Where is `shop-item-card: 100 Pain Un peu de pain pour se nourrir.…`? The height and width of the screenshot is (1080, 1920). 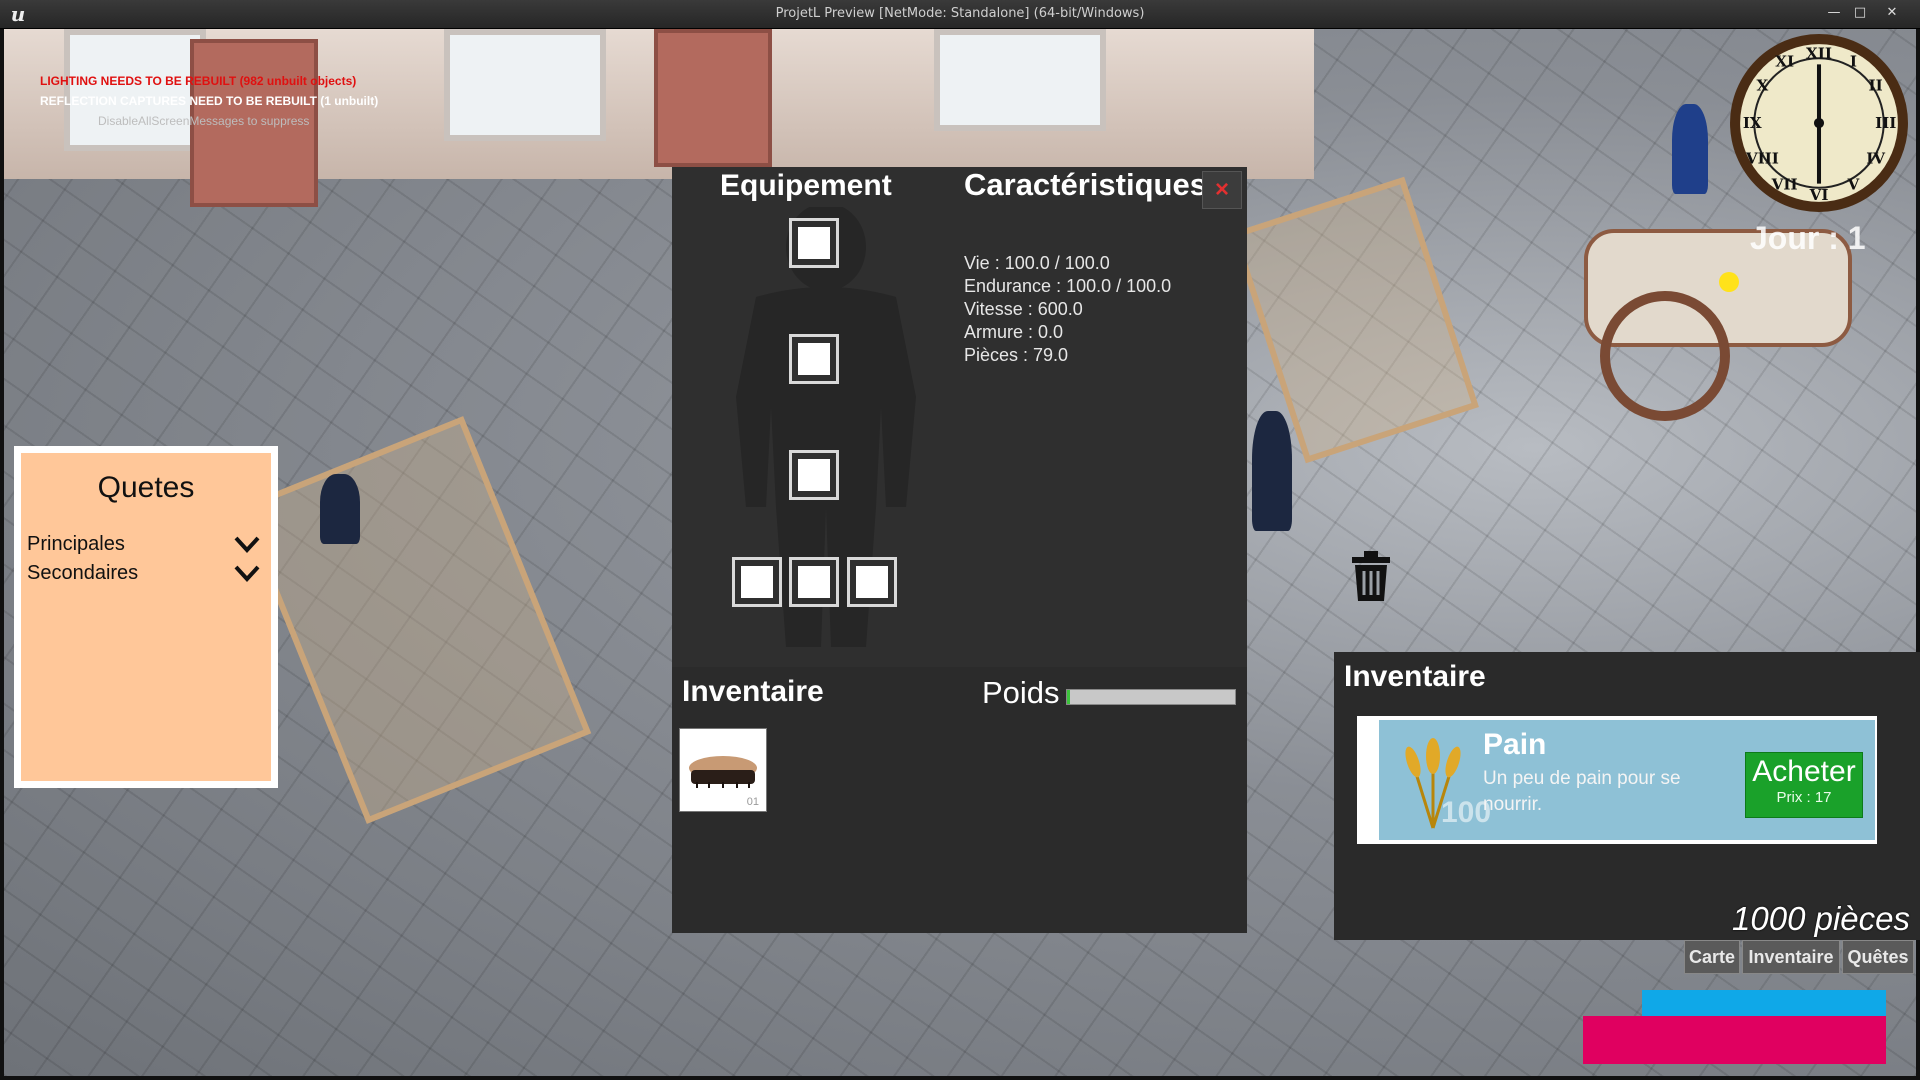 shop-item-card: 100 Pain Un peu de pain pour se nourrir.… is located at coordinates (1617, 780).